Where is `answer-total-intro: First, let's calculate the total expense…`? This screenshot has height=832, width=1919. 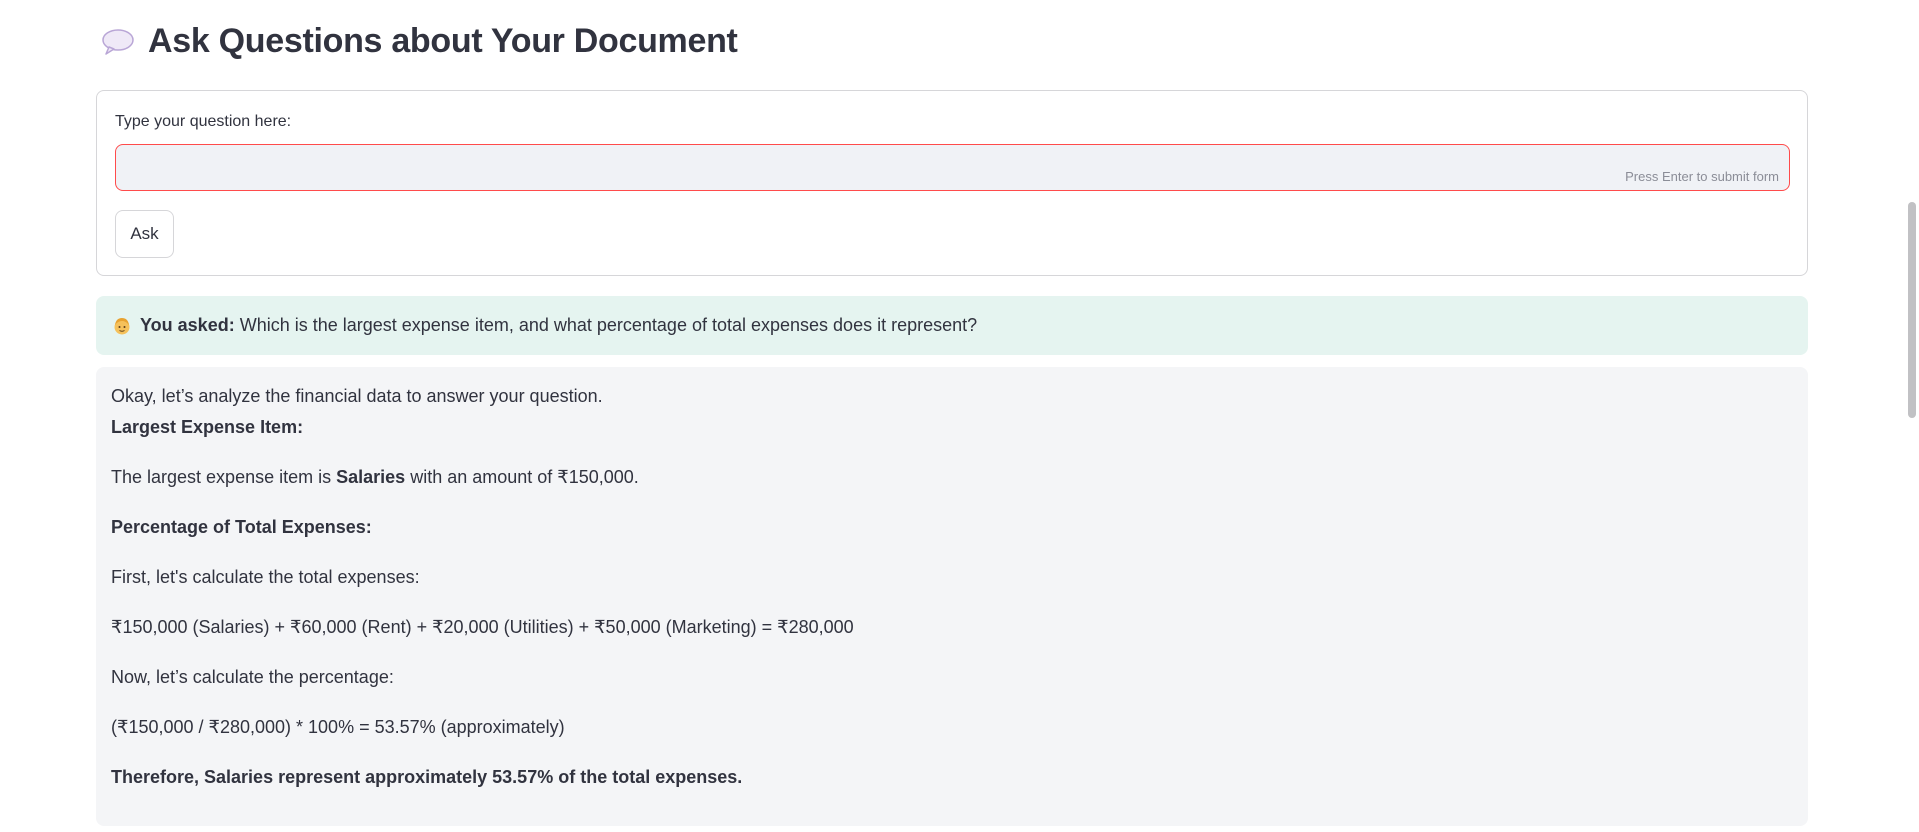
answer-total-intro: First, let's calculate the total expense… is located at coordinates (265, 577).